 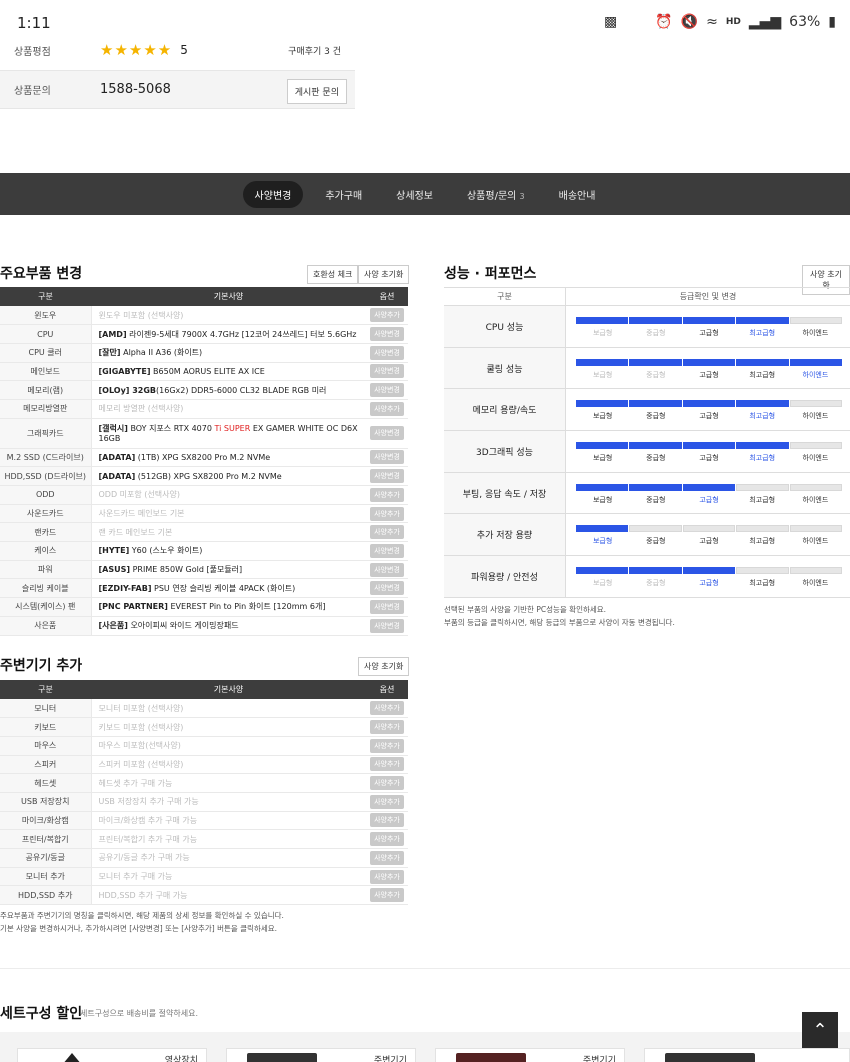 What do you see at coordinates (46, 839) in the screenshot?
I see `row-category: 프린터/복합기` at bounding box center [46, 839].